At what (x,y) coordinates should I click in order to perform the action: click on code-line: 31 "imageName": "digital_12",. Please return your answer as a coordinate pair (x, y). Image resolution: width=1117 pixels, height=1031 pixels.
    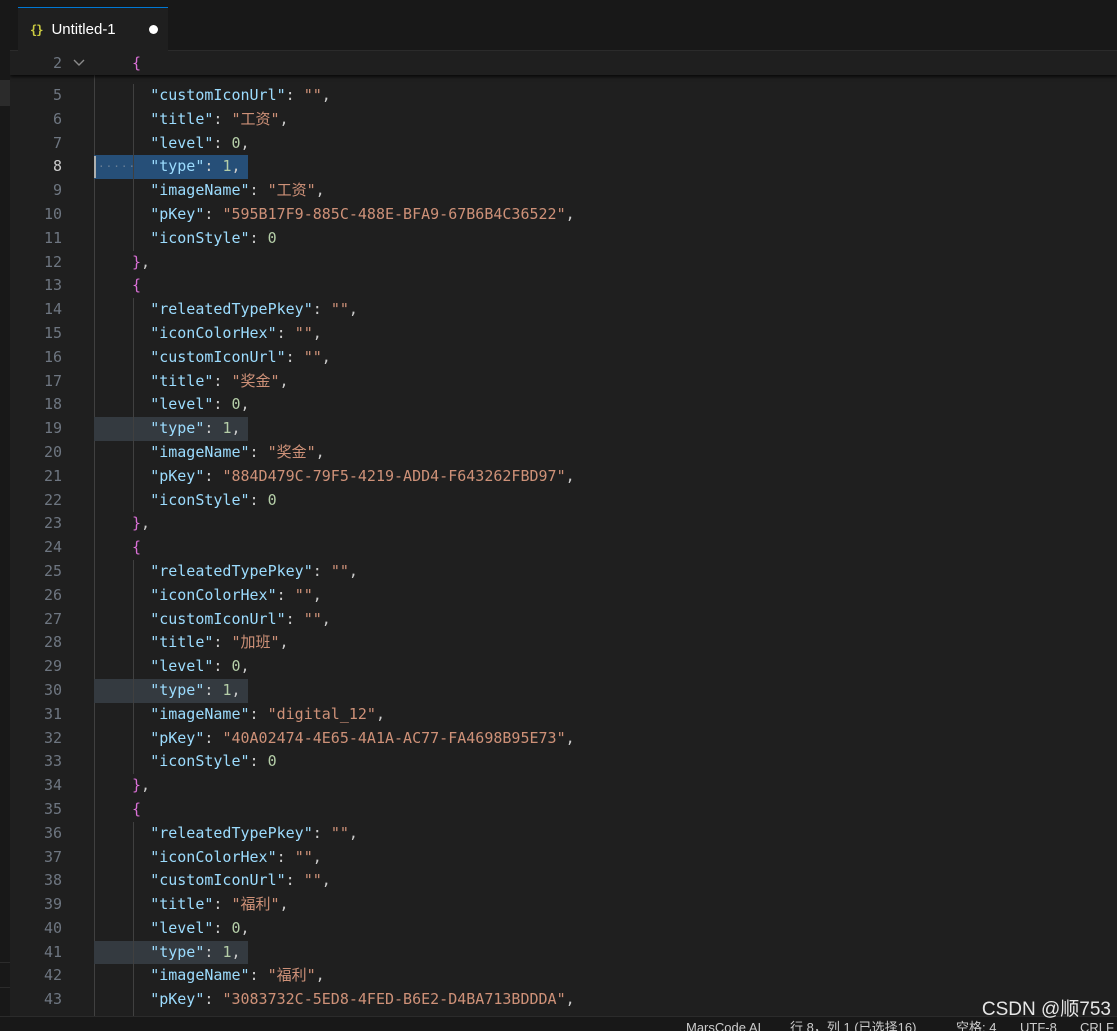
    Looking at the image, I should click on (563, 714).